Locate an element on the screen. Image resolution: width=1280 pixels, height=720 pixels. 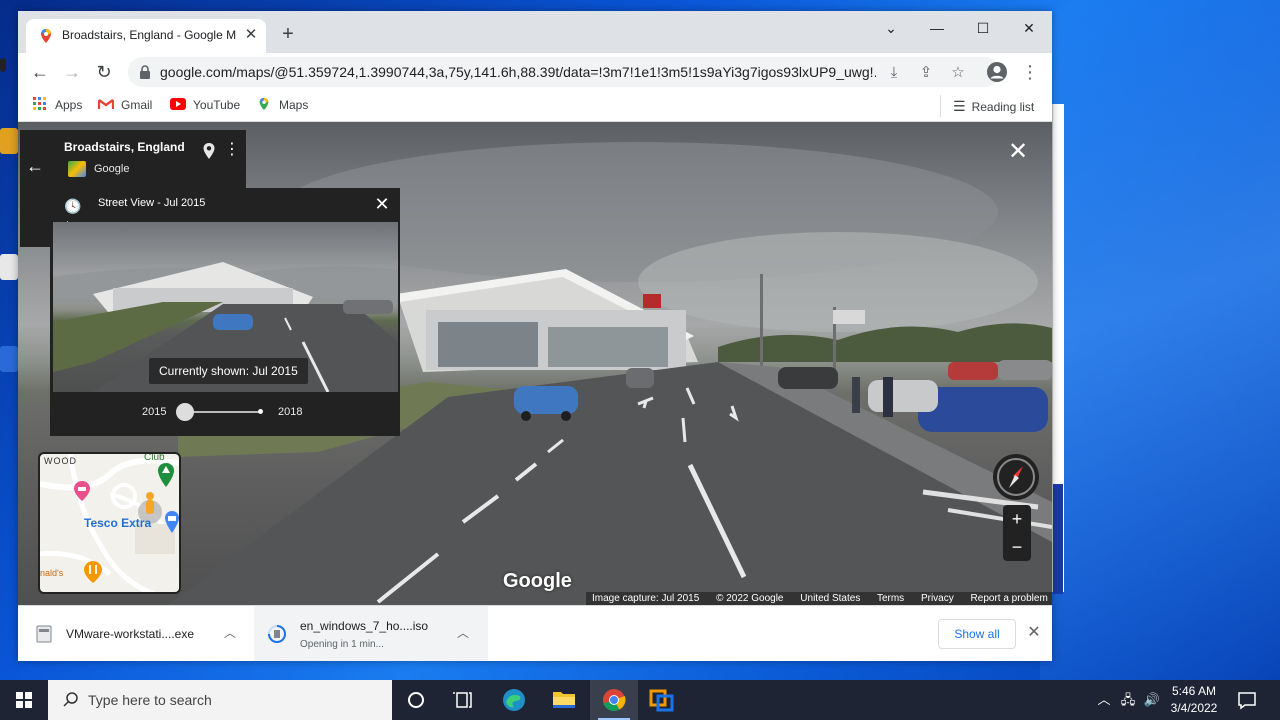
show-all-downloads-button: Show all is located at coordinates (977, 634).